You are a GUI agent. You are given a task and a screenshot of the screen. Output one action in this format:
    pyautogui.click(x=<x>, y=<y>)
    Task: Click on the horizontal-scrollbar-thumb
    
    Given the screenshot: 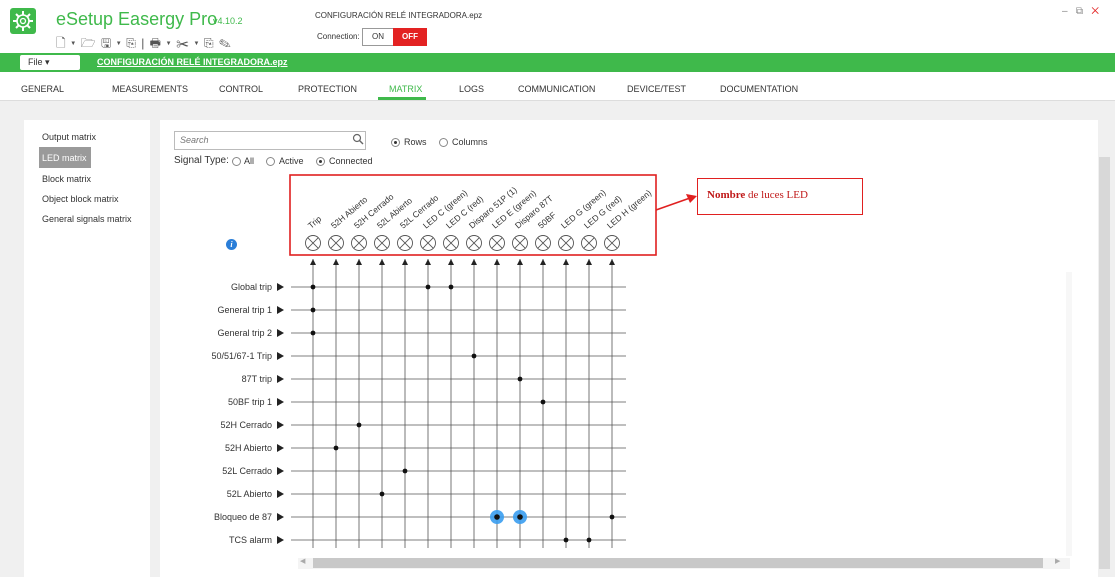 What is the action you would take?
    pyautogui.click(x=678, y=563)
    